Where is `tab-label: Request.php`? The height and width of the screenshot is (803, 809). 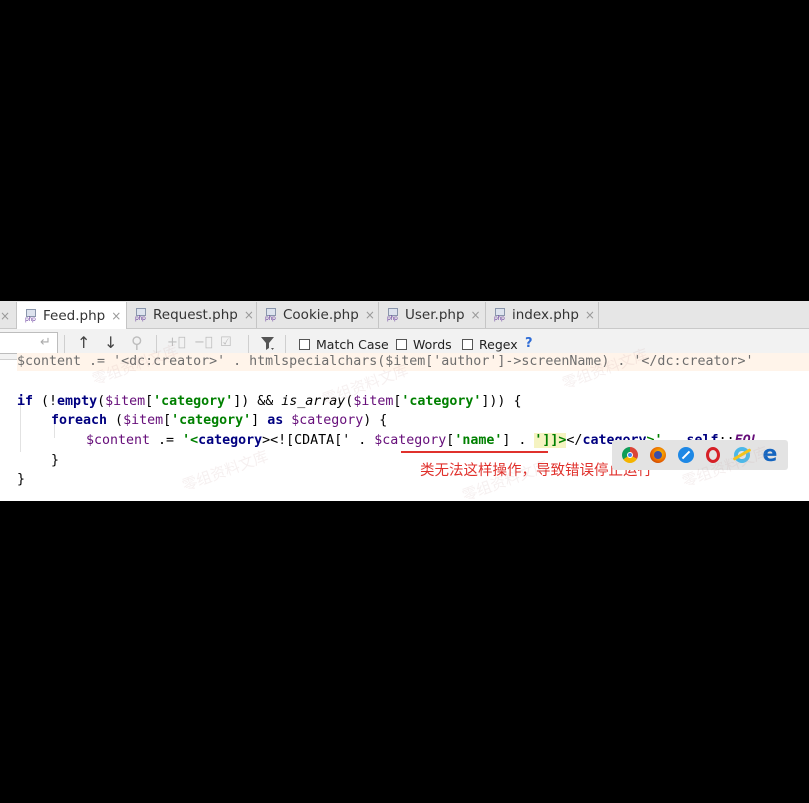 tab-label: Request.php is located at coordinates (195, 315).